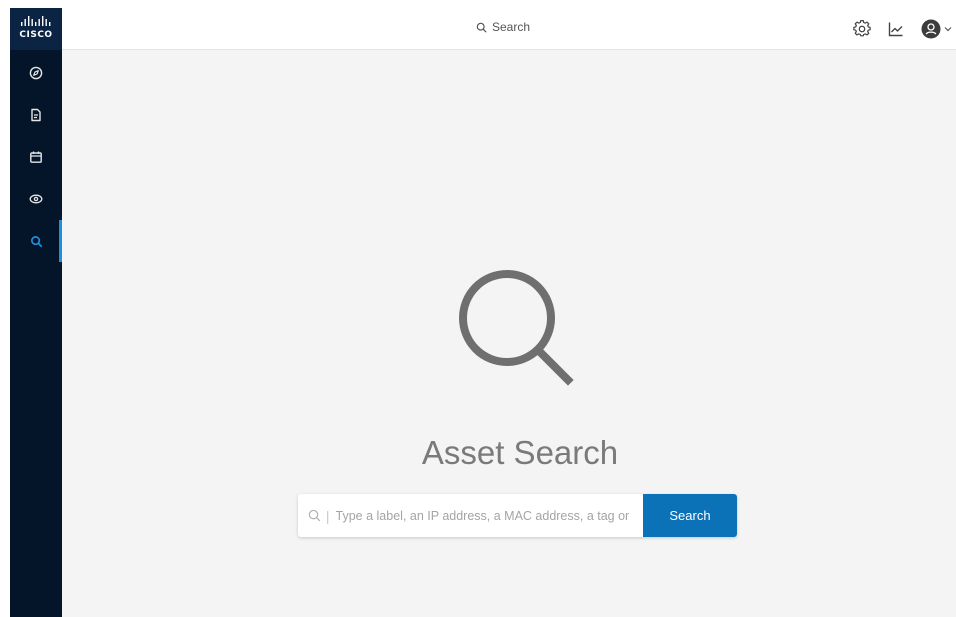  I want to click on asset-search-field: |, so click(470, 515).